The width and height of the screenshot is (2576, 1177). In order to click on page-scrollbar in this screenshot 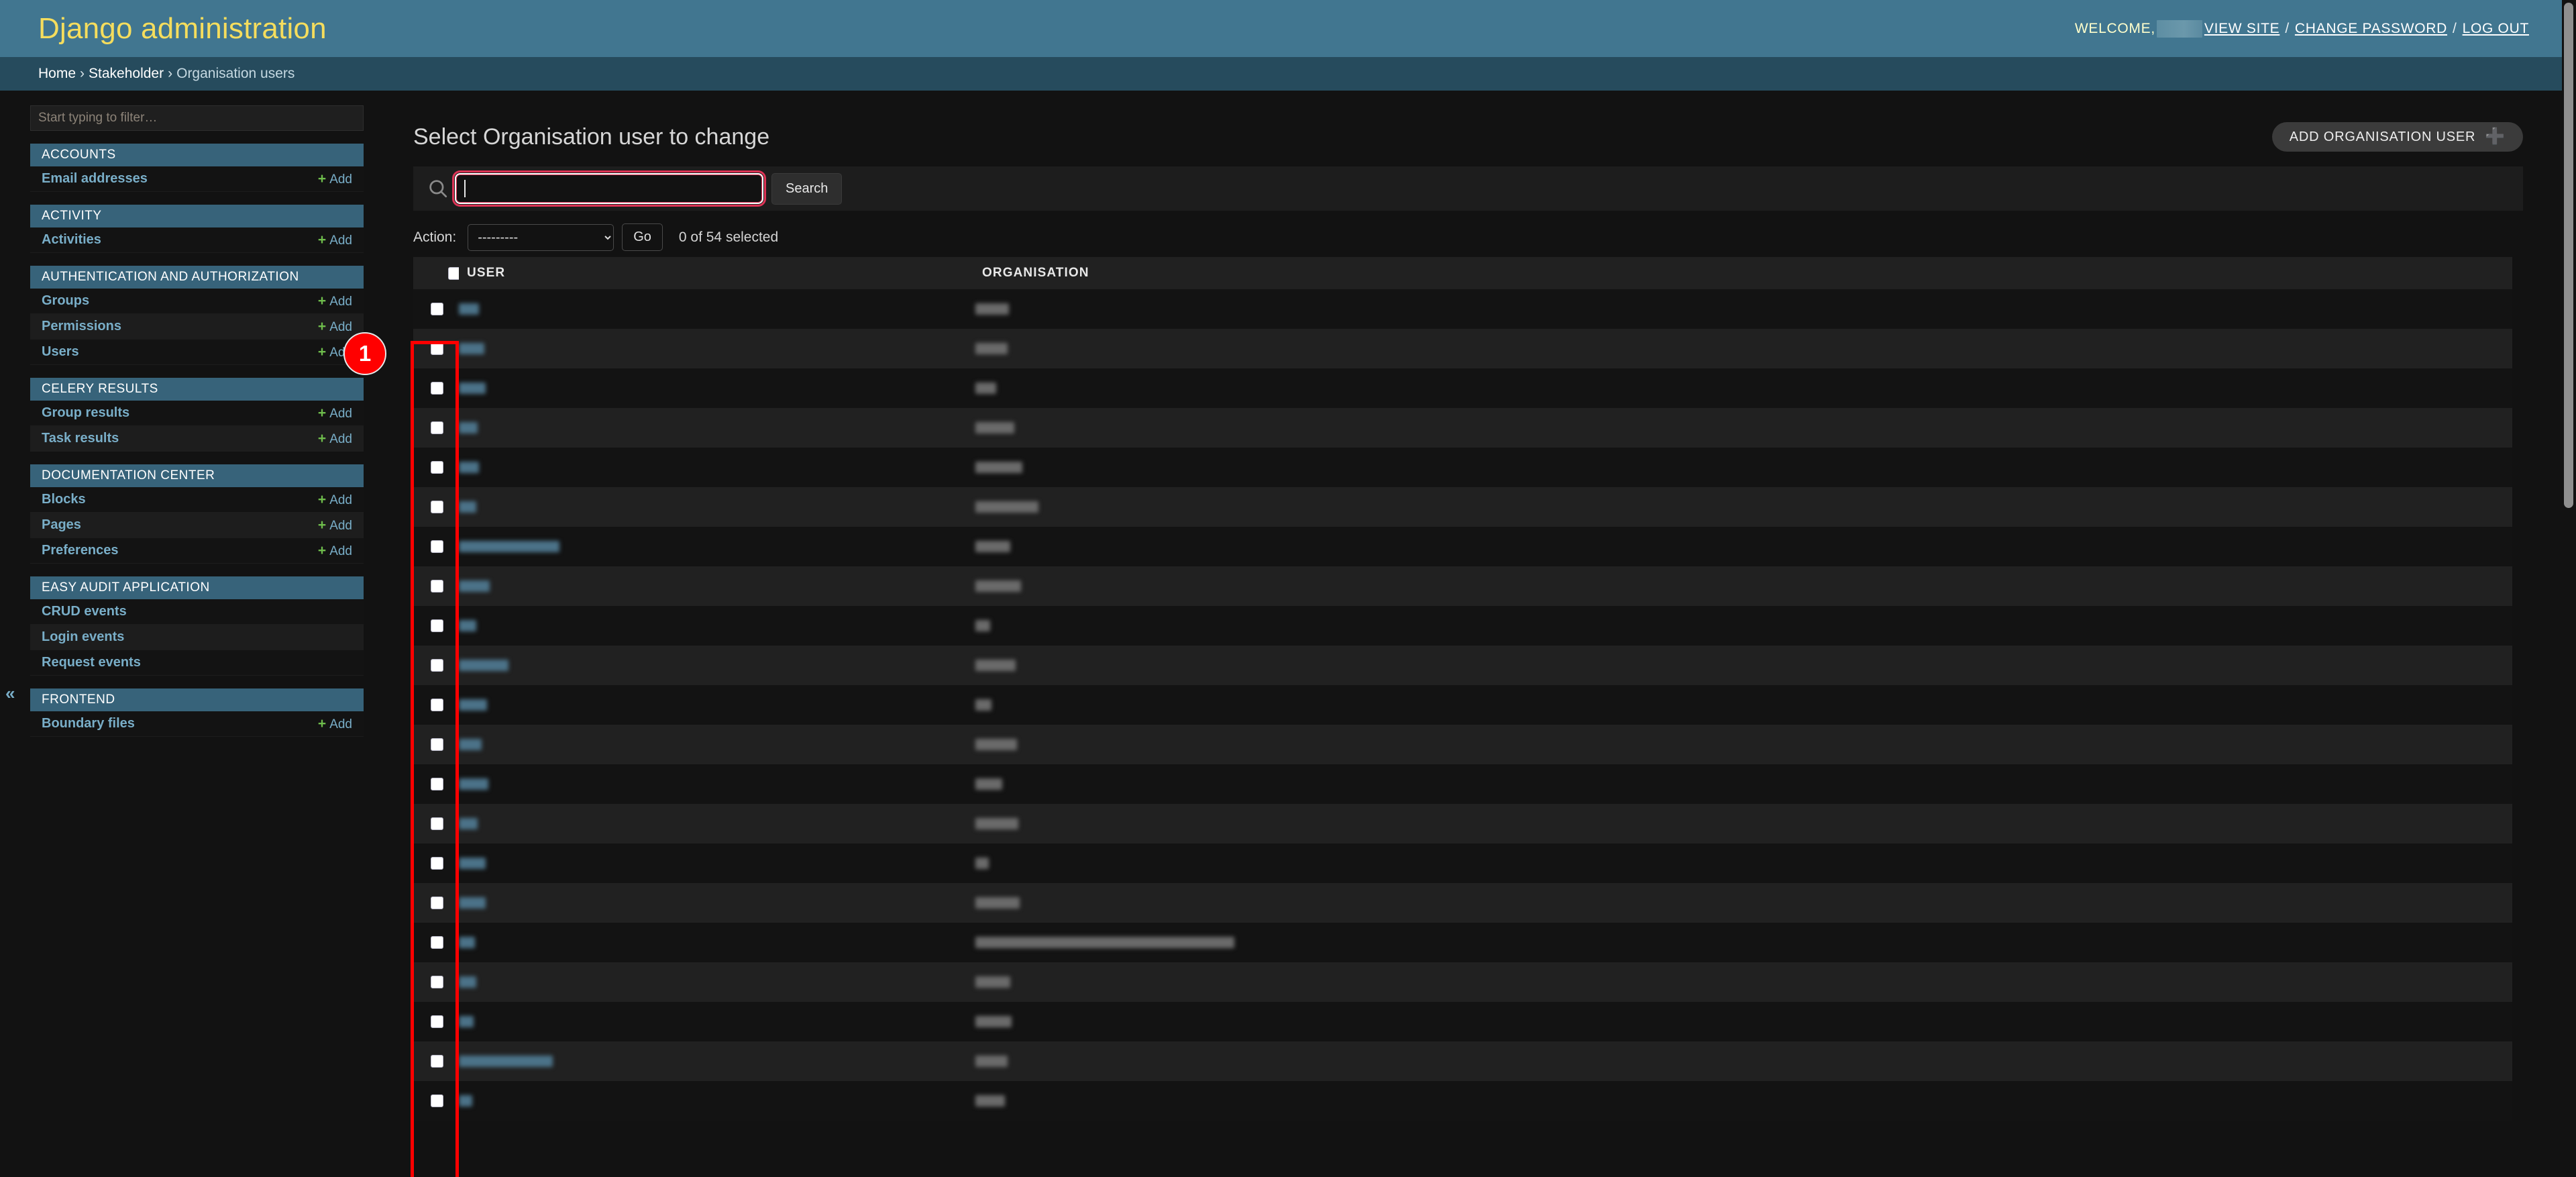, I will do `click(2569, 588)`.